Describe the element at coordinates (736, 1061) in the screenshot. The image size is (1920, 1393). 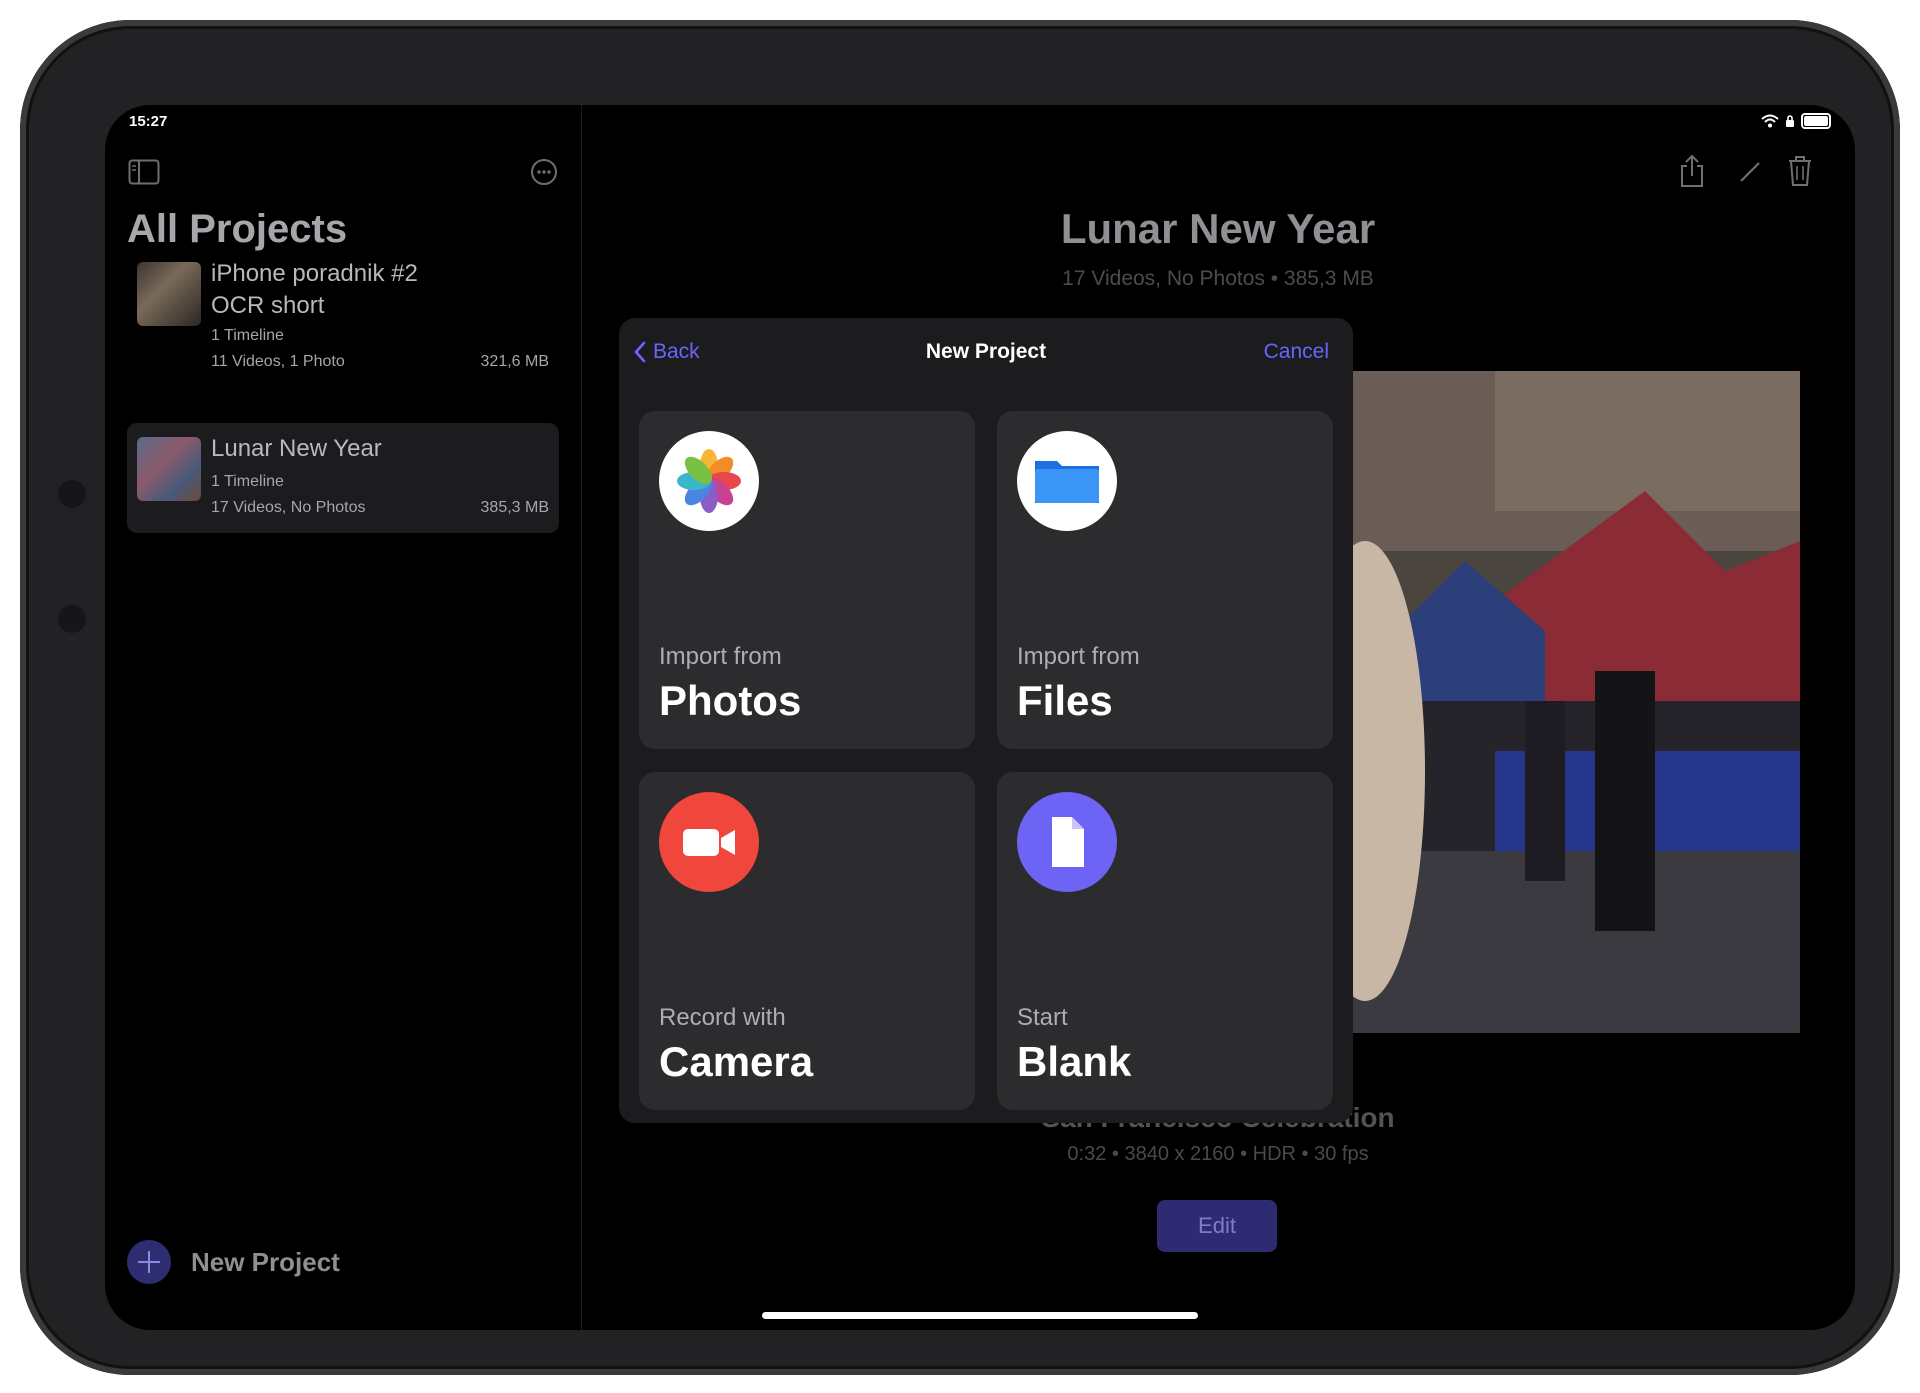
I see `card-title: Camera` at that location.